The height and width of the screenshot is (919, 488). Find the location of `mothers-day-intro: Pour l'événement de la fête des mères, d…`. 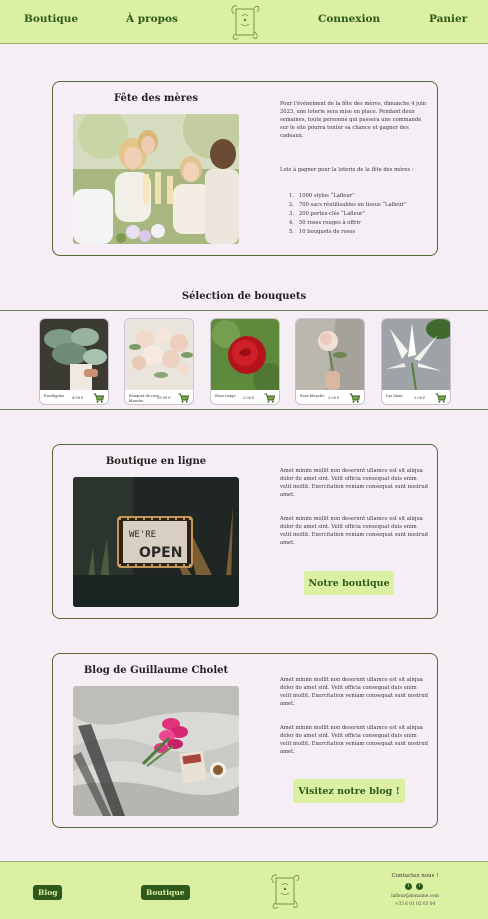

mothers-day-intro: Pour l'événement de la fête des mères, d… is located at coordinates (353, 120).